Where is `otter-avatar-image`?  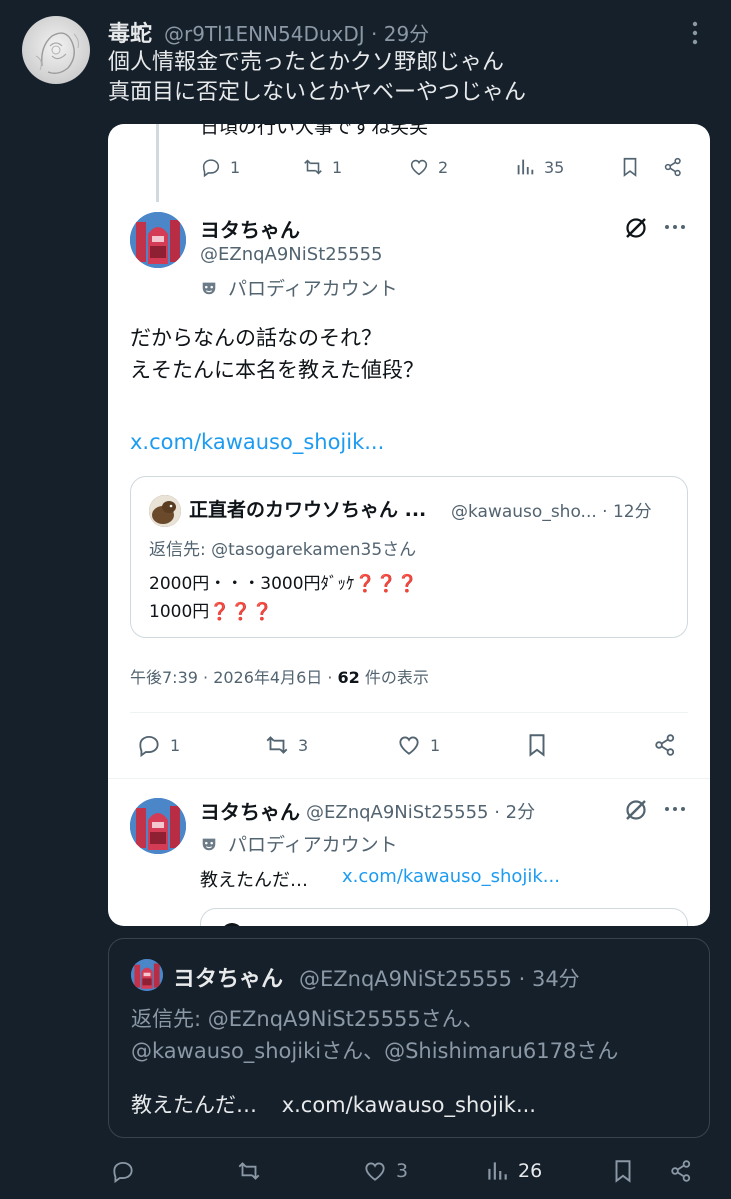
otter-avatar-image is located at coordinates (165, 511).